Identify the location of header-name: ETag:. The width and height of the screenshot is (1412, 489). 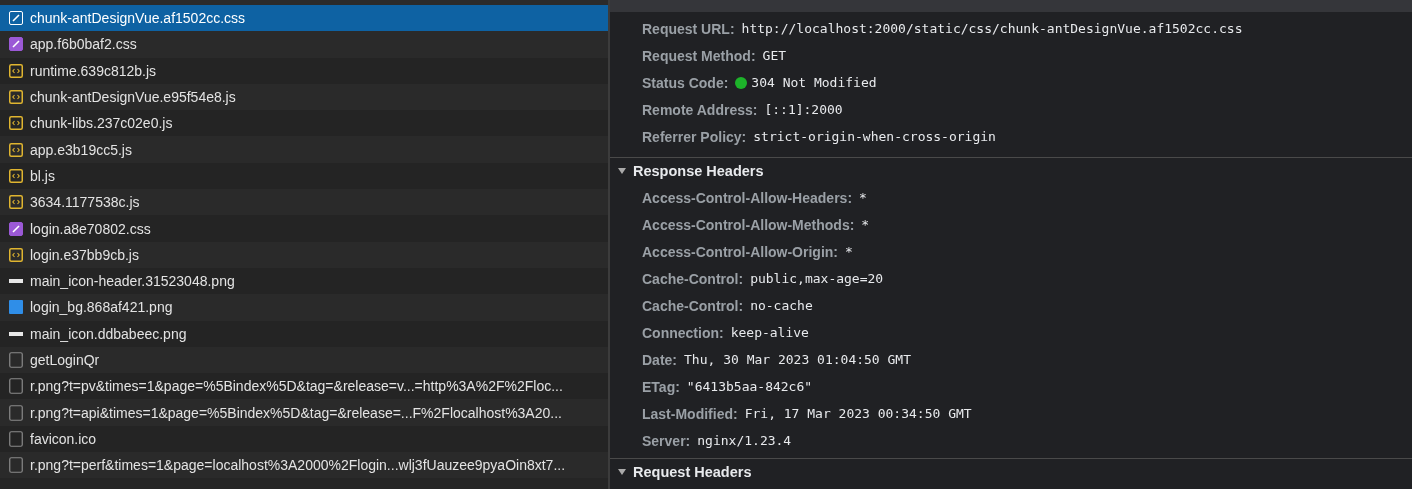
(661, 386).